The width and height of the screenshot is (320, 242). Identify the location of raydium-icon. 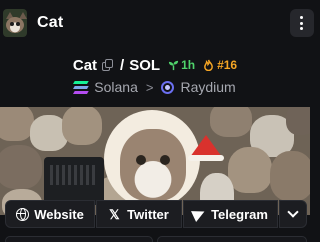
(168, 87).